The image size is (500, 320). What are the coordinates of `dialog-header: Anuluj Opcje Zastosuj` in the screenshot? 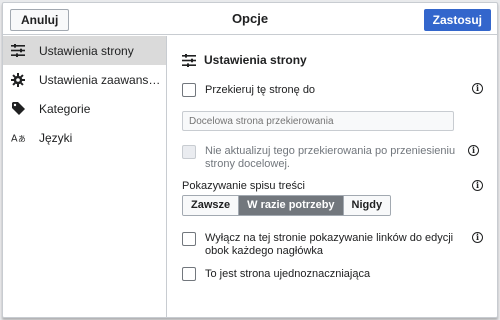 It's located at (250, 19).